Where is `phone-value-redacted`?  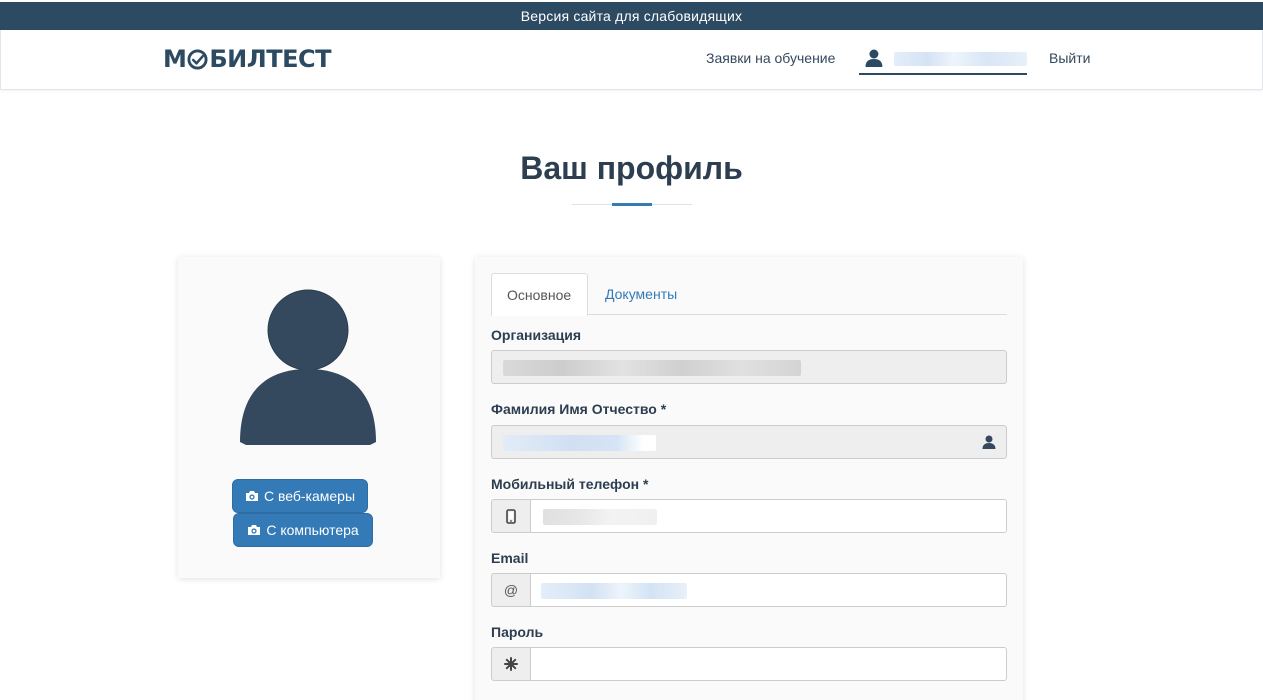
phone-value-redacted is located at coordinates (600, 517).